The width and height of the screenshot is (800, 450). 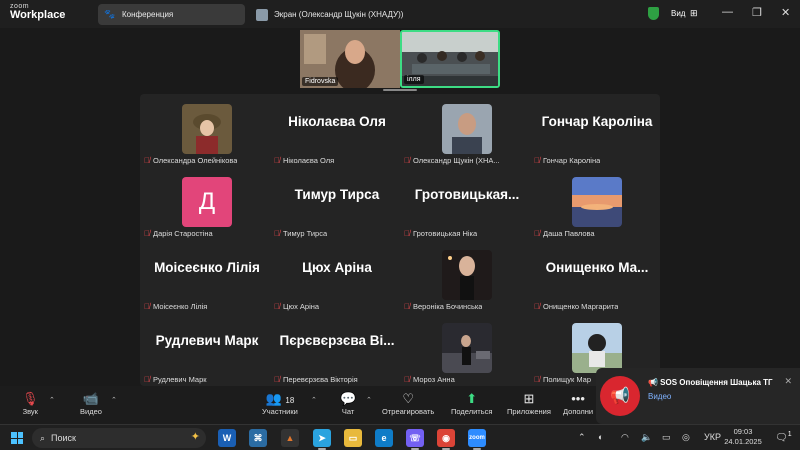 What do you see at coordinates (171, 14) in the screenshot?
I see `tab-conference: 🐾 Конференция` at bounding box center [171, 14].